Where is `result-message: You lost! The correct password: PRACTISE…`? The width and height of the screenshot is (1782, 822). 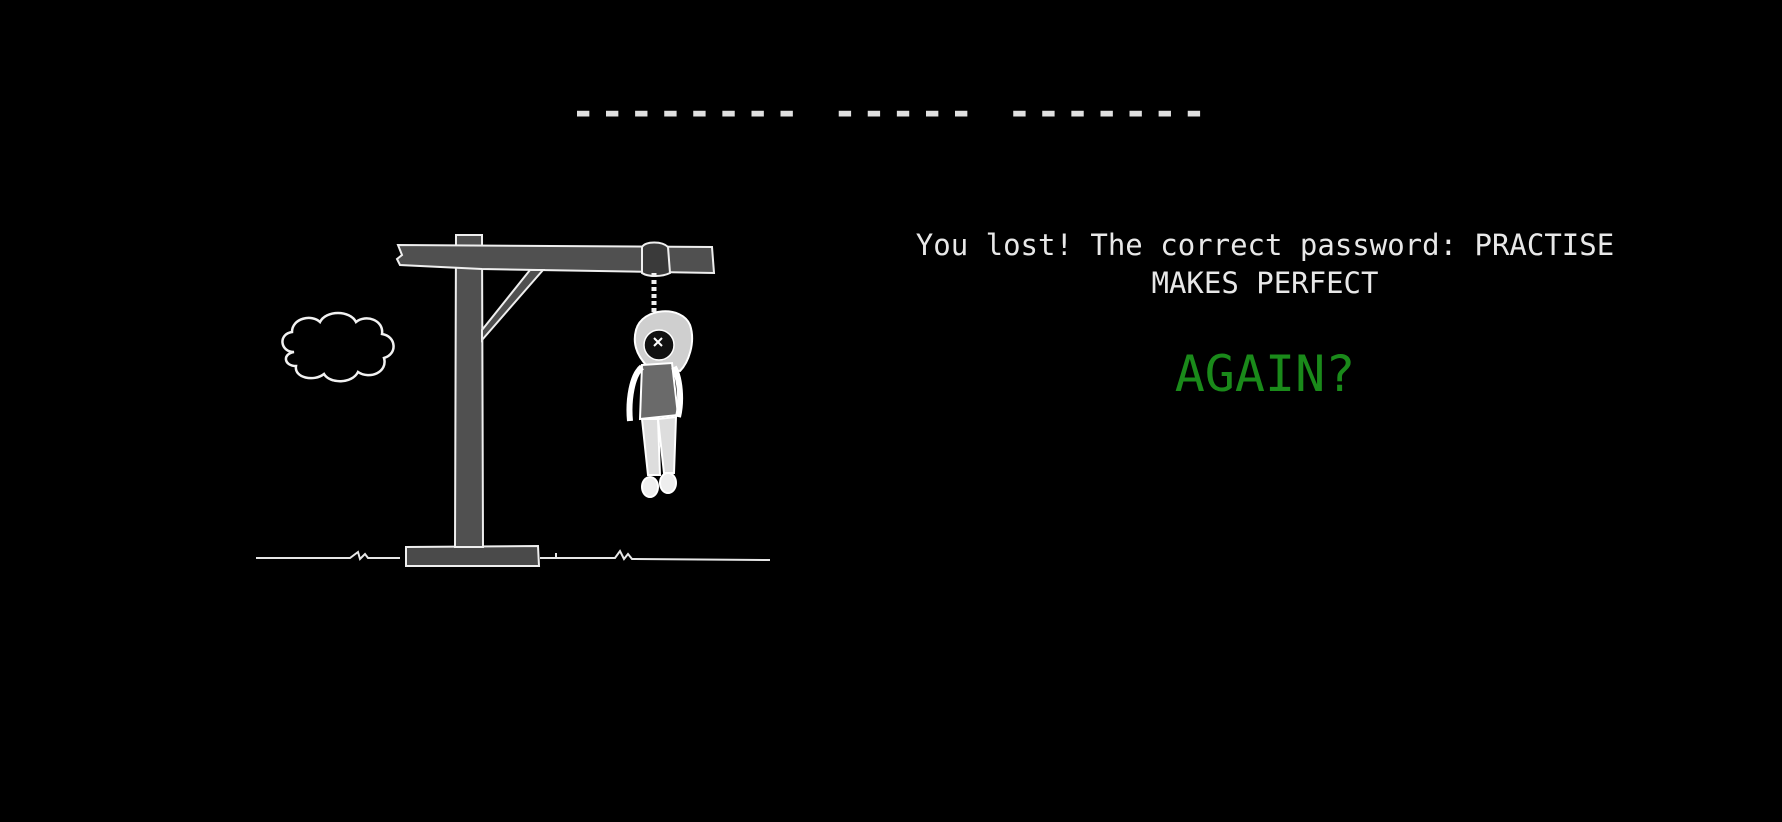
result-message: You lost! The correct password: PRACTISE… is located at coordinates (1265, 264).